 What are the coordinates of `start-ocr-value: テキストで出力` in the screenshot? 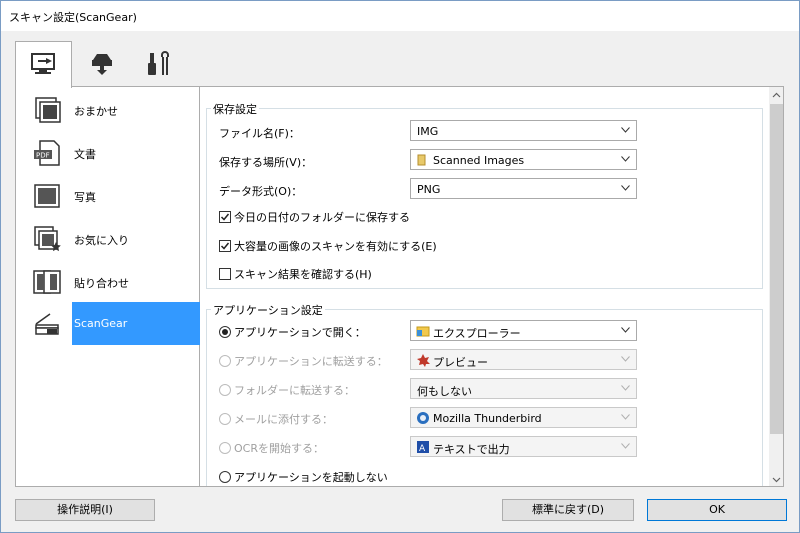 It's located at (471, 449).